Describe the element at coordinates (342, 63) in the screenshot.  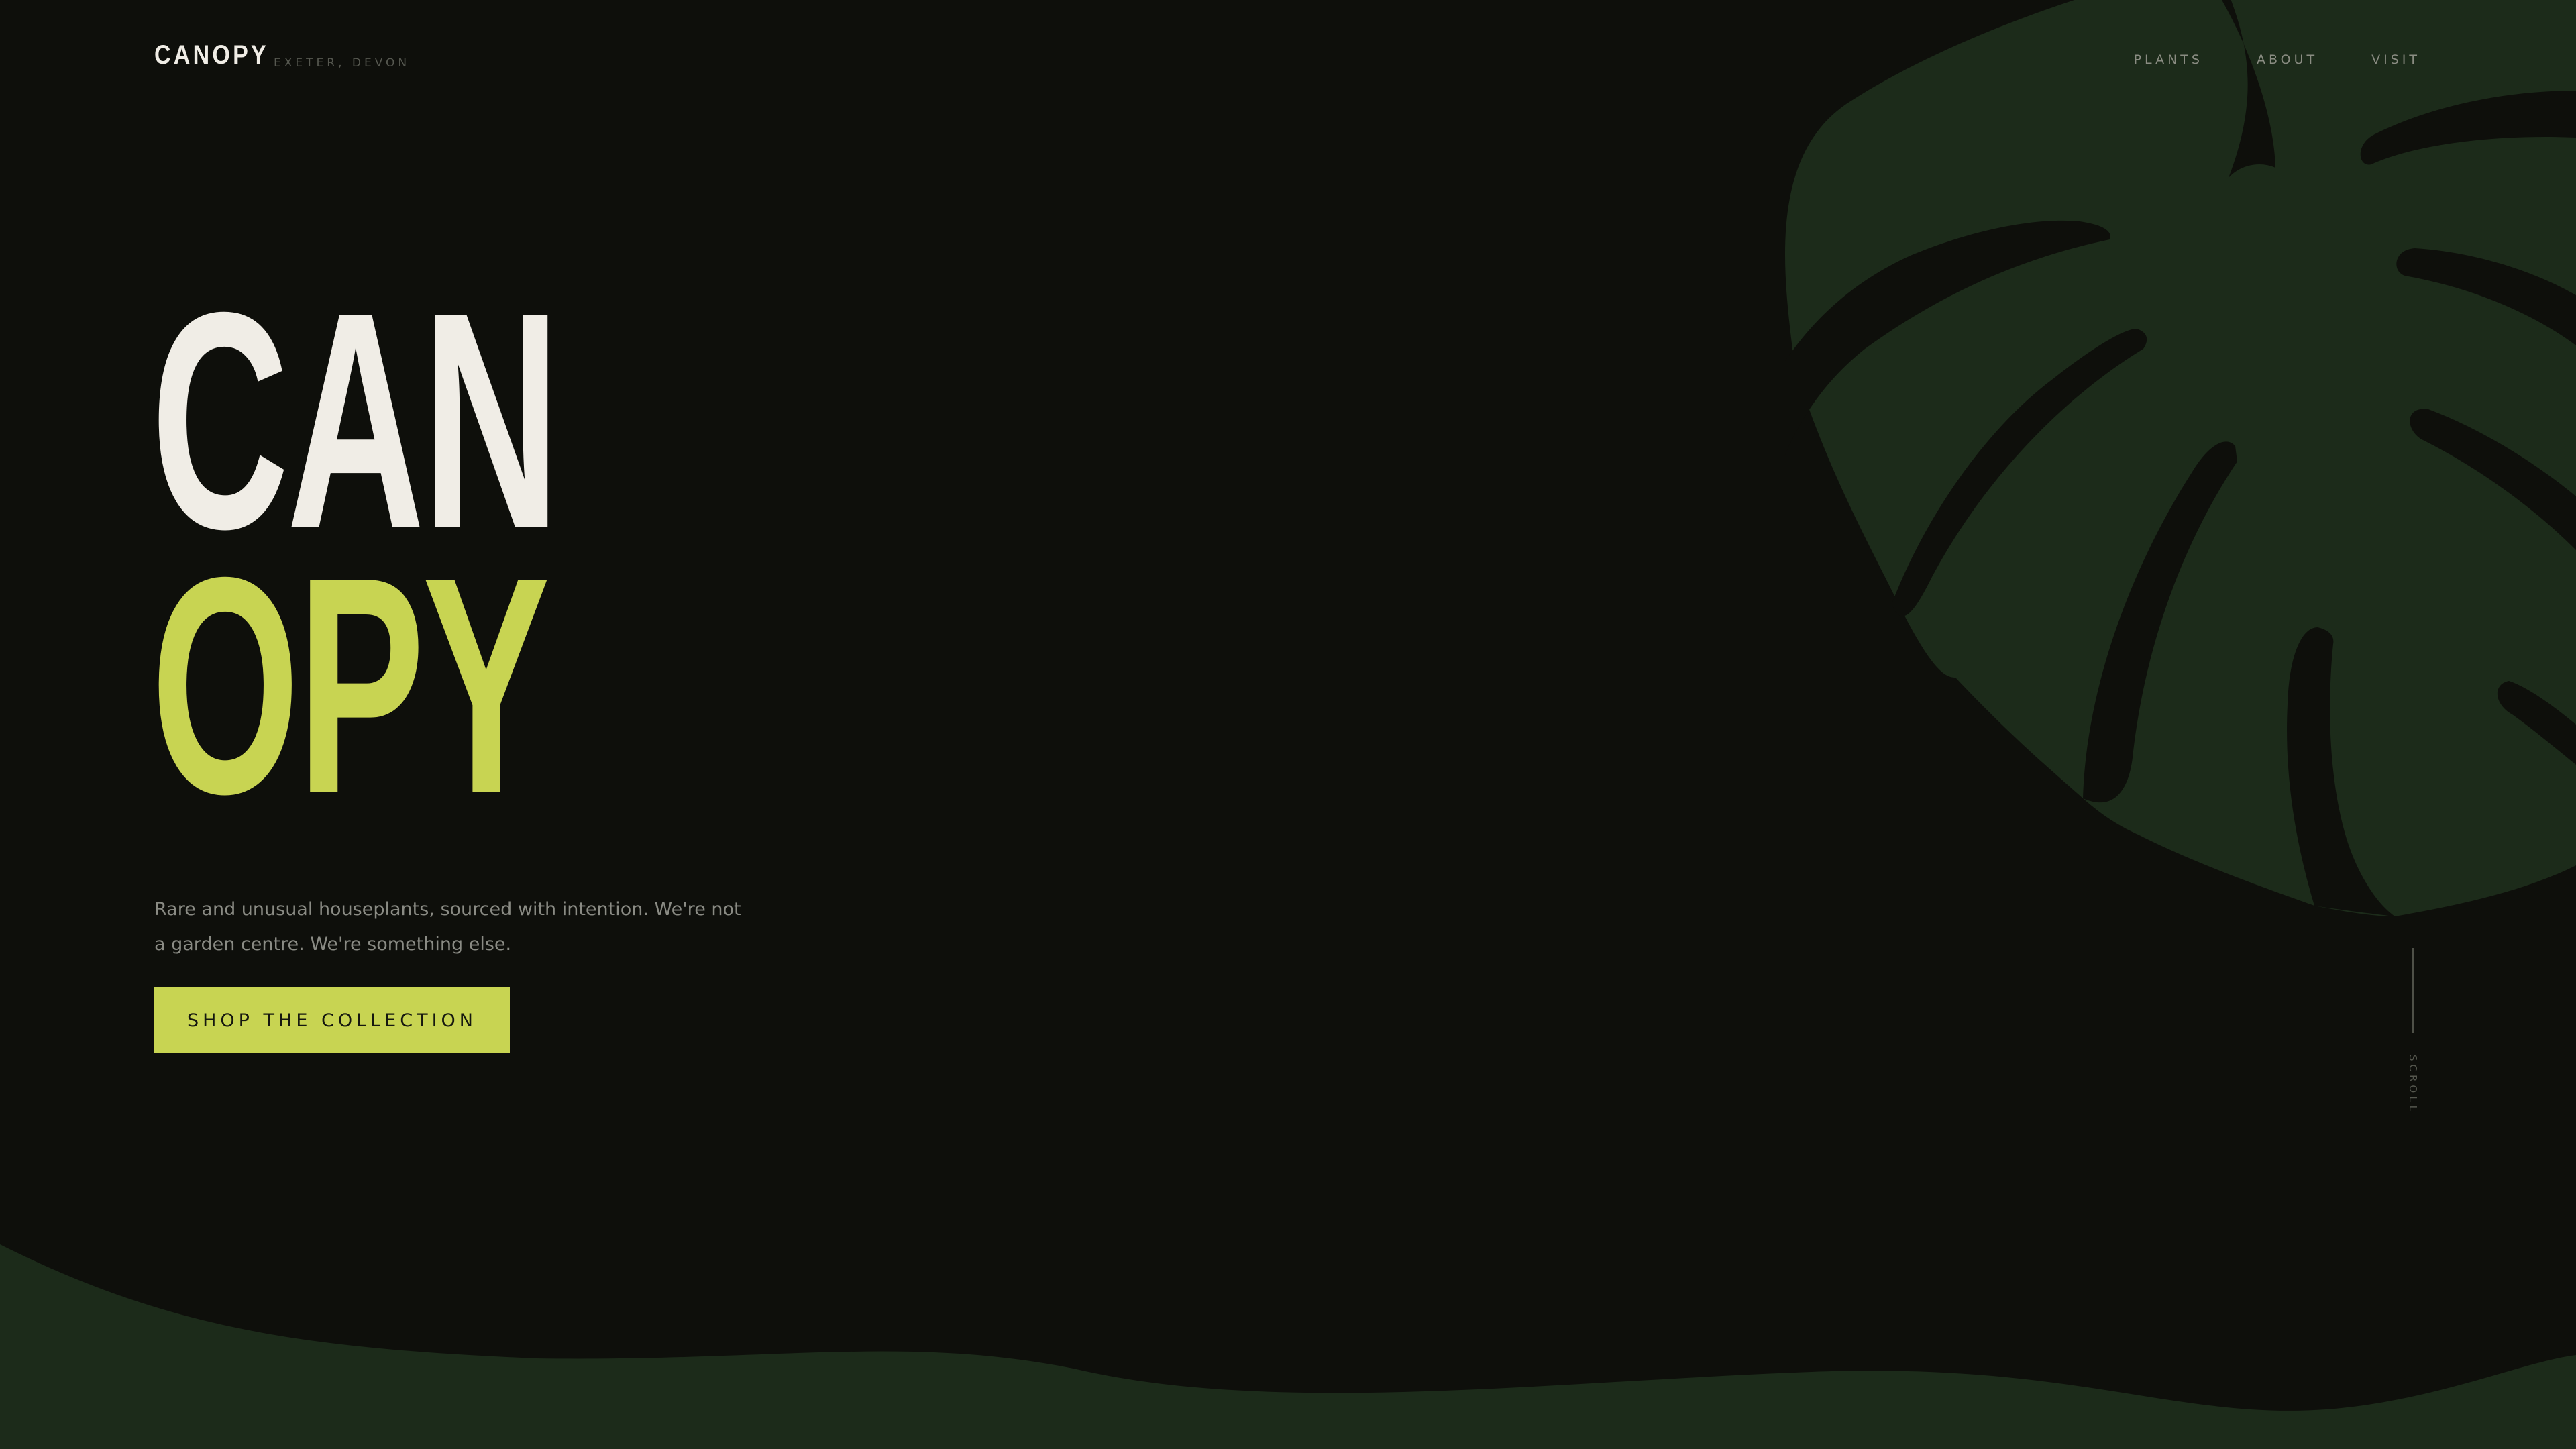
I see `location-label: EXETER, DEVON` at that location.